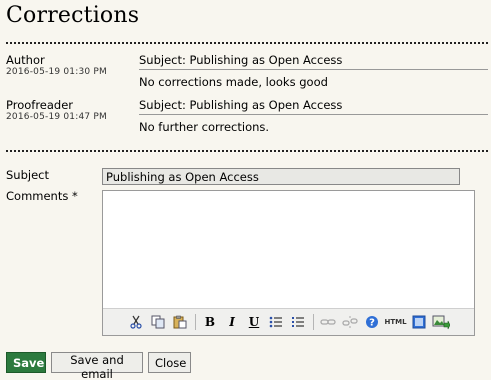 This screenshot has height=380, width=491. Describe the element at coordinates (276, 322) in the screenshot. I see `bullet-list-icon` at that location.